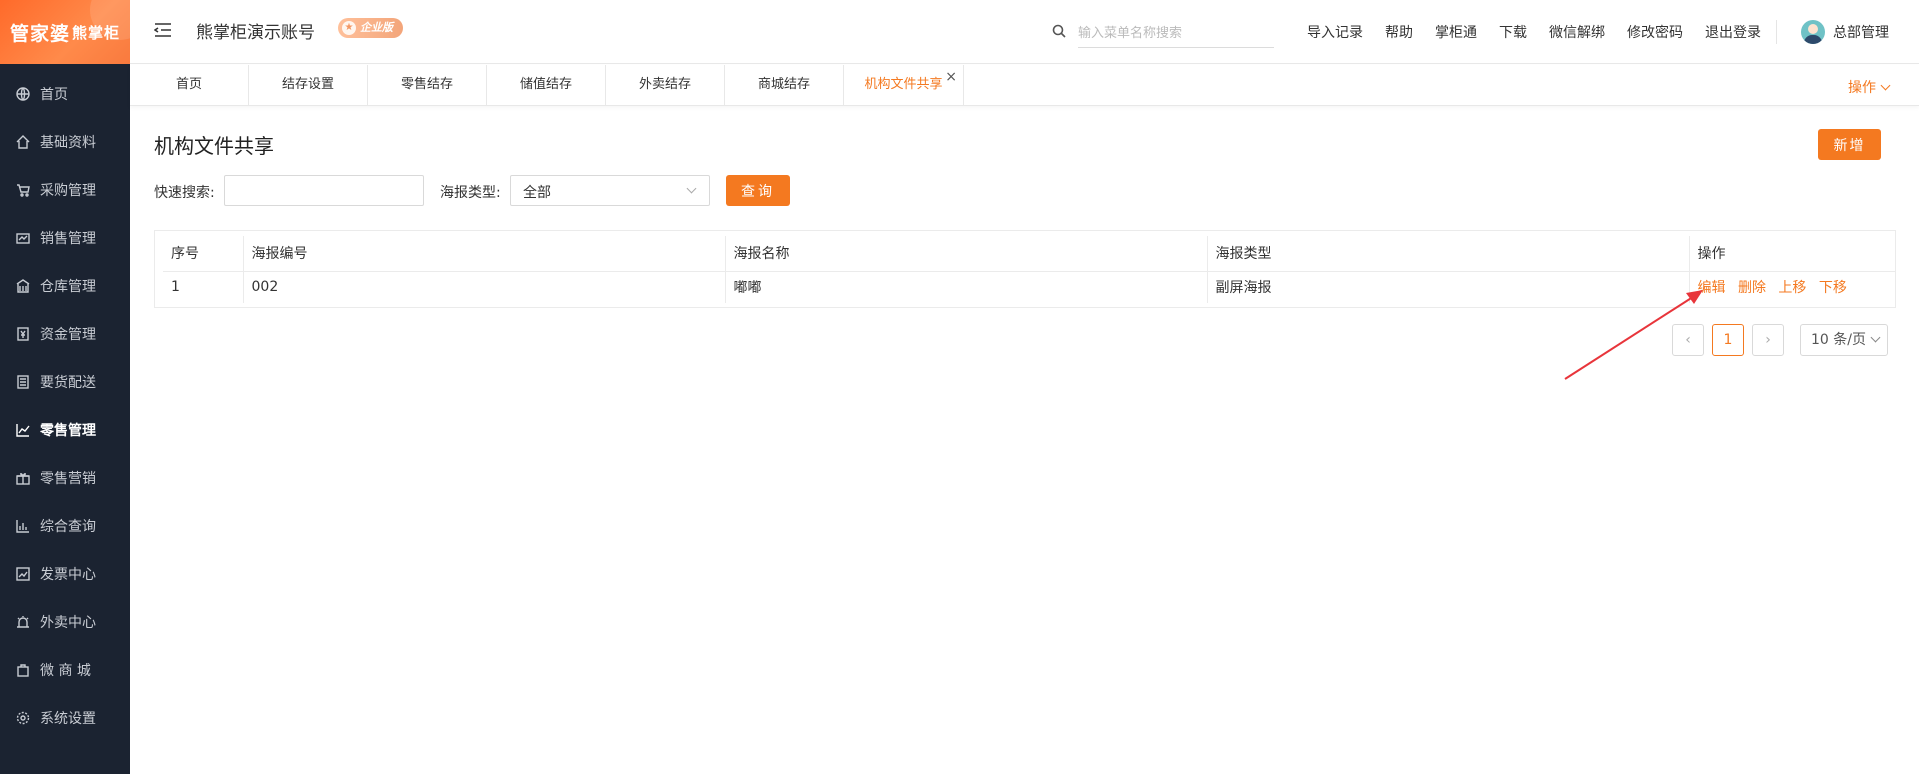  Describe the element at coordinates (1399, 32) in the screenshot. I see `help-link: 帮助` at that location.